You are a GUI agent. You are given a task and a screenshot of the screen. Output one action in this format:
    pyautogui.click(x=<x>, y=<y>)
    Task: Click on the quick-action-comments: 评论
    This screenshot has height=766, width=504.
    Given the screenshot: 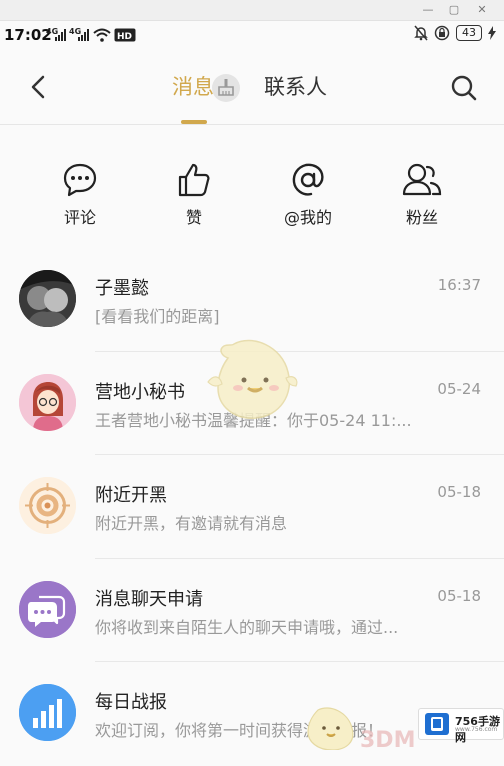 What is the action you would take?
    pyautogui.click(x=80, y=189)
    